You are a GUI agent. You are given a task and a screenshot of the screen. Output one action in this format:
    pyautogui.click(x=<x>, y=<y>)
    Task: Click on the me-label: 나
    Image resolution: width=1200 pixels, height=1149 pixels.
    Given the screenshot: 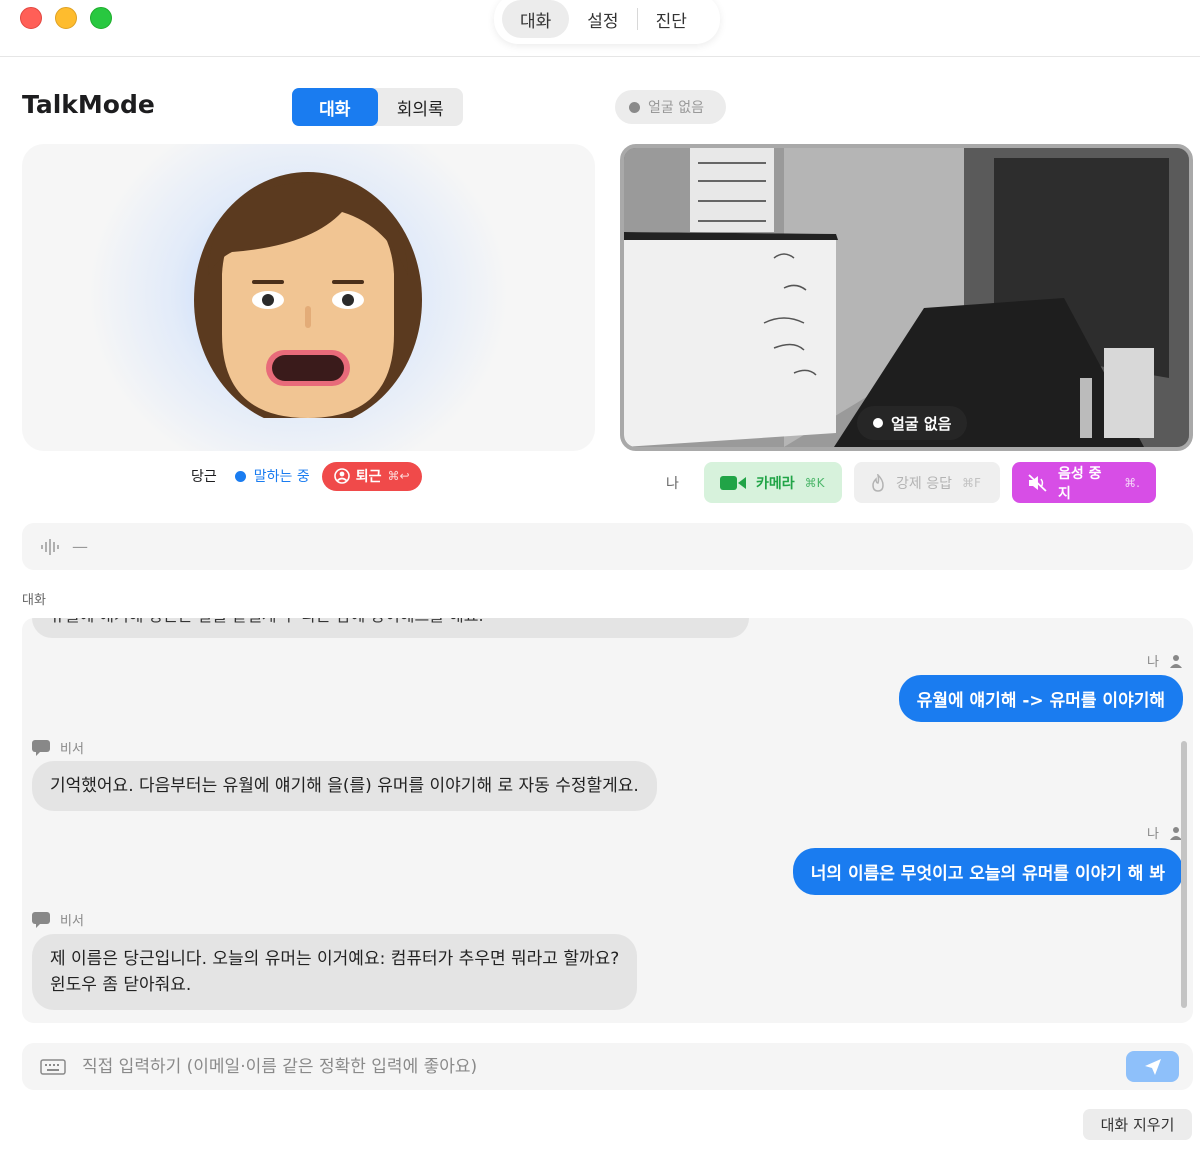 What is the action you would take?
    pyautogui.click(x=672, y=483)
    